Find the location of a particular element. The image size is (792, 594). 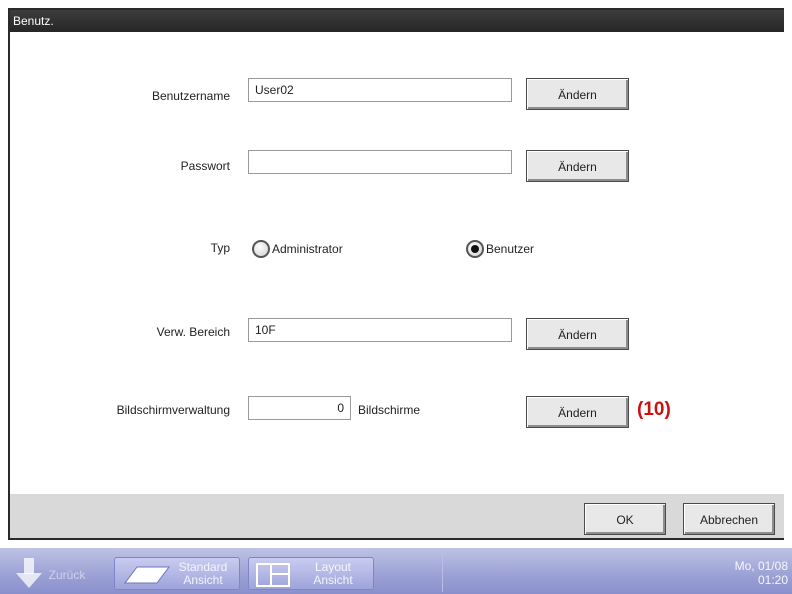

type-label: Typ is located at coordinates (220, 248).